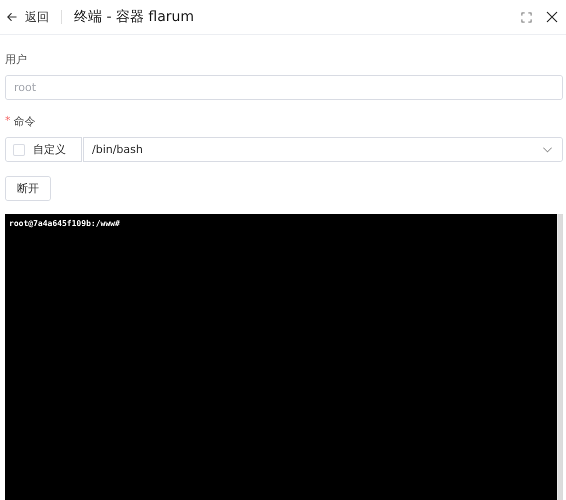 This screenshot has height=500, width=566. What do you see at coordinates (16, 59) in the screenshot?
I see `field-label: 用户` at bounding box center [16, 59].